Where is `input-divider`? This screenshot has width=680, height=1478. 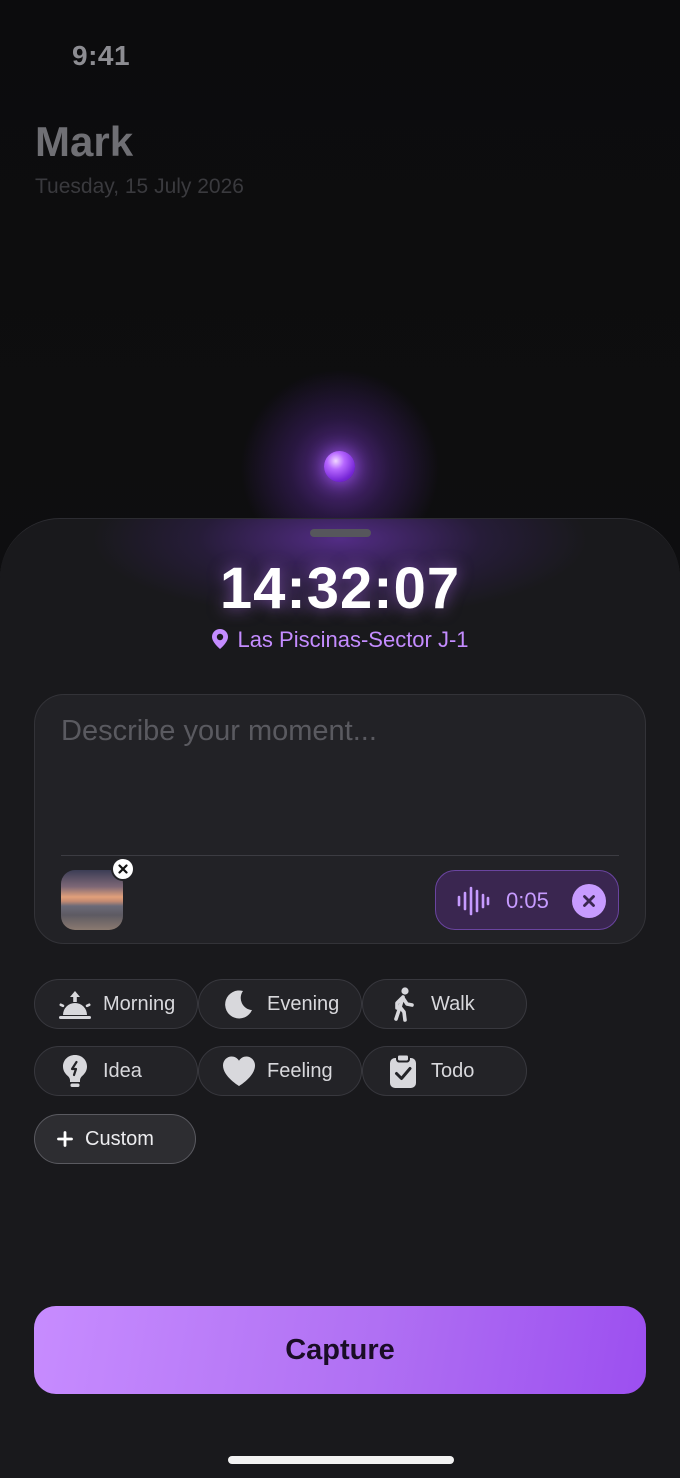 input-divider is located at coordinates (340, 855).